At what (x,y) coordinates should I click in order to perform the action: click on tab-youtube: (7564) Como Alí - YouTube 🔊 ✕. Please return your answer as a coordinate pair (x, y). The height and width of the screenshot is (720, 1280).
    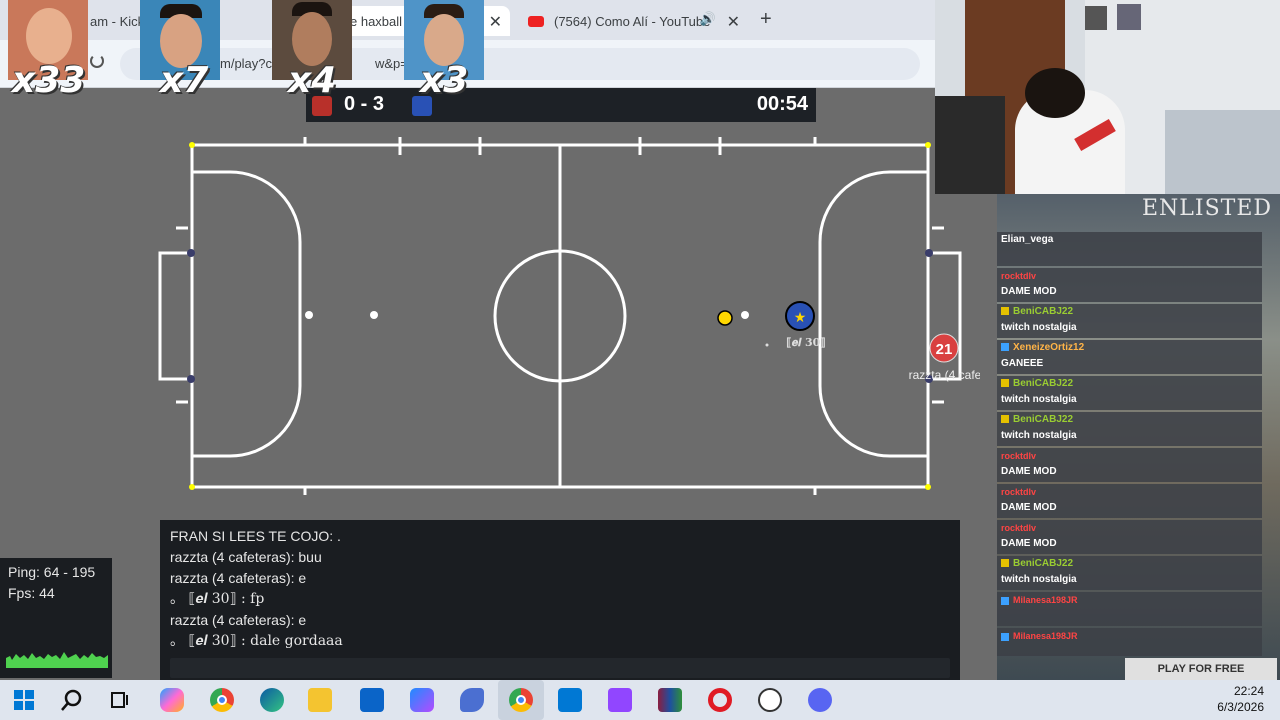
    Looking at the image, I should click on (633, 21).